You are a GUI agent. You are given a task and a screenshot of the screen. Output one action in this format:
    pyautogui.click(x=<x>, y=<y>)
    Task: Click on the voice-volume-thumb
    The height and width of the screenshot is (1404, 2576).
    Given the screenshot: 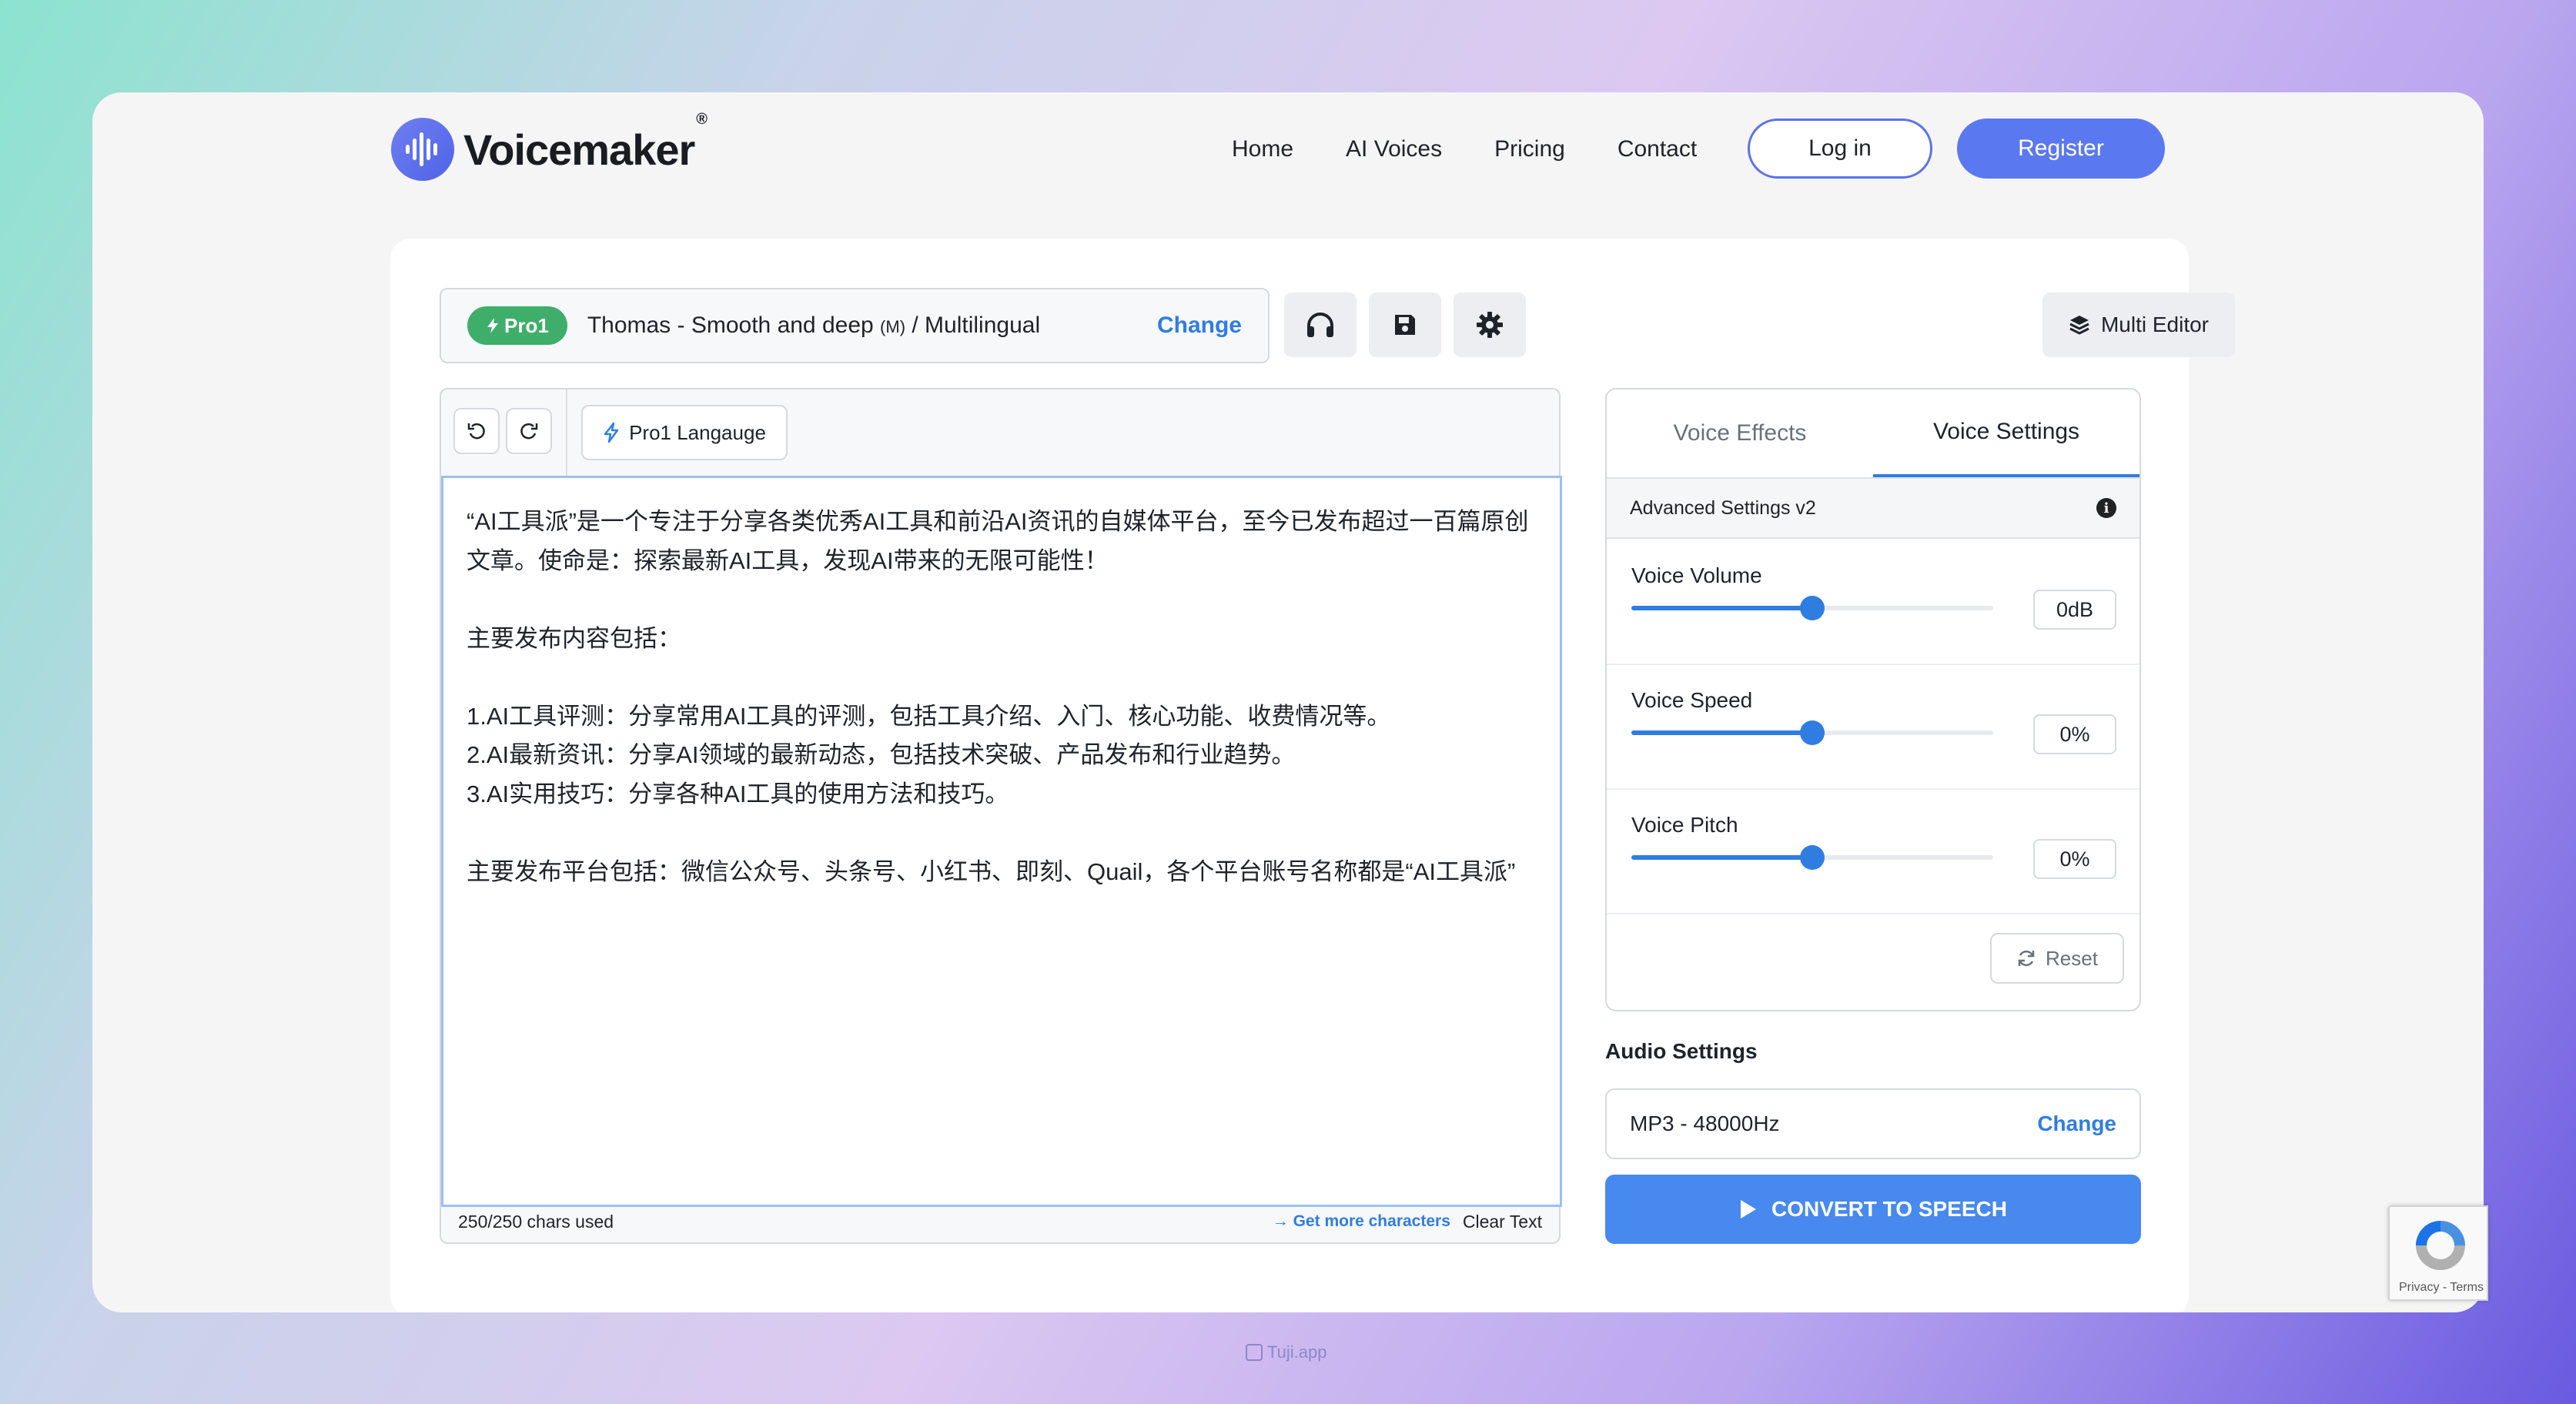 What is the action you would take?
    pyautogui.click(x=1813, y=608)
    